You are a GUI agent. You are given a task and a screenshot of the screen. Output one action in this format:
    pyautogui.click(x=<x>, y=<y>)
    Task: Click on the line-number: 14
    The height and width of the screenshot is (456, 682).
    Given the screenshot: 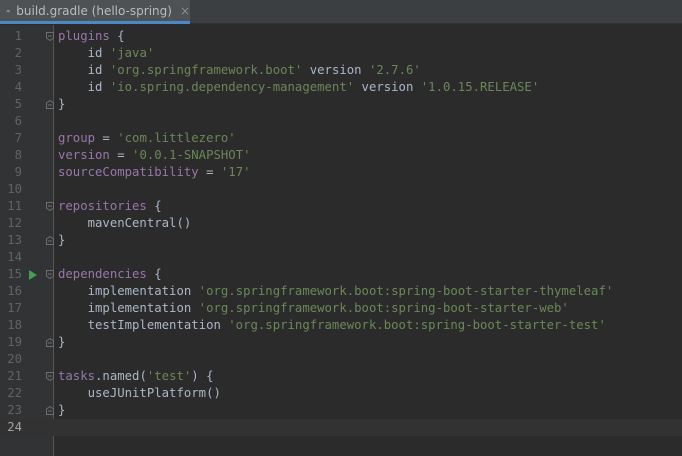 What is the action you would take?
    pyautogui.click(x=14, y=257)
    